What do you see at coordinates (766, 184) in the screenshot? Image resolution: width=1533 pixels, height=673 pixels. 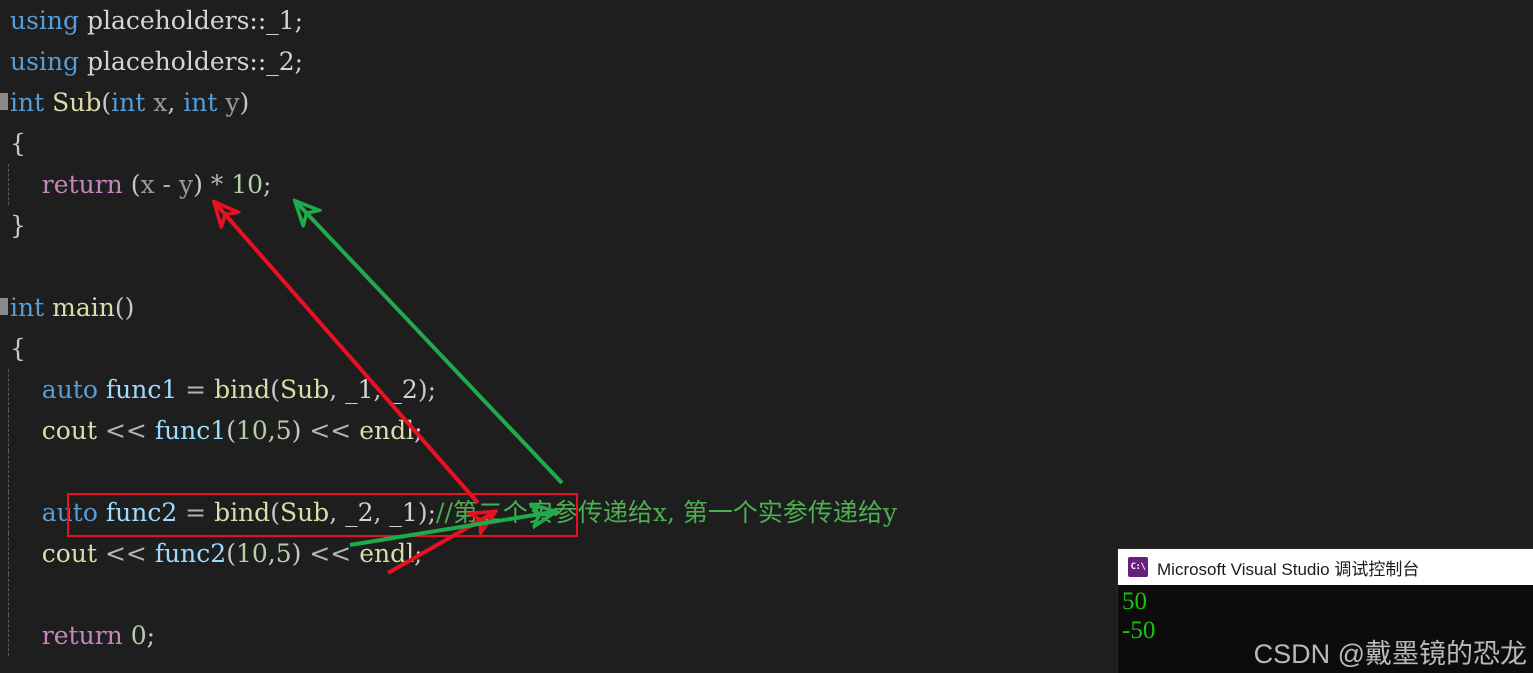 I see `code-line: return (x - y) * 10;` at bounding box center [766, 184].